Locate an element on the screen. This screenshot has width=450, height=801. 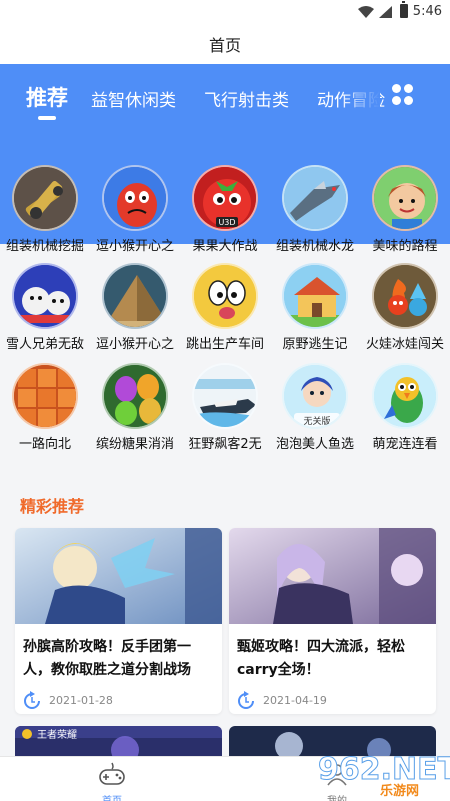
title-bar: 首页 is located at coordinates (225, 44).